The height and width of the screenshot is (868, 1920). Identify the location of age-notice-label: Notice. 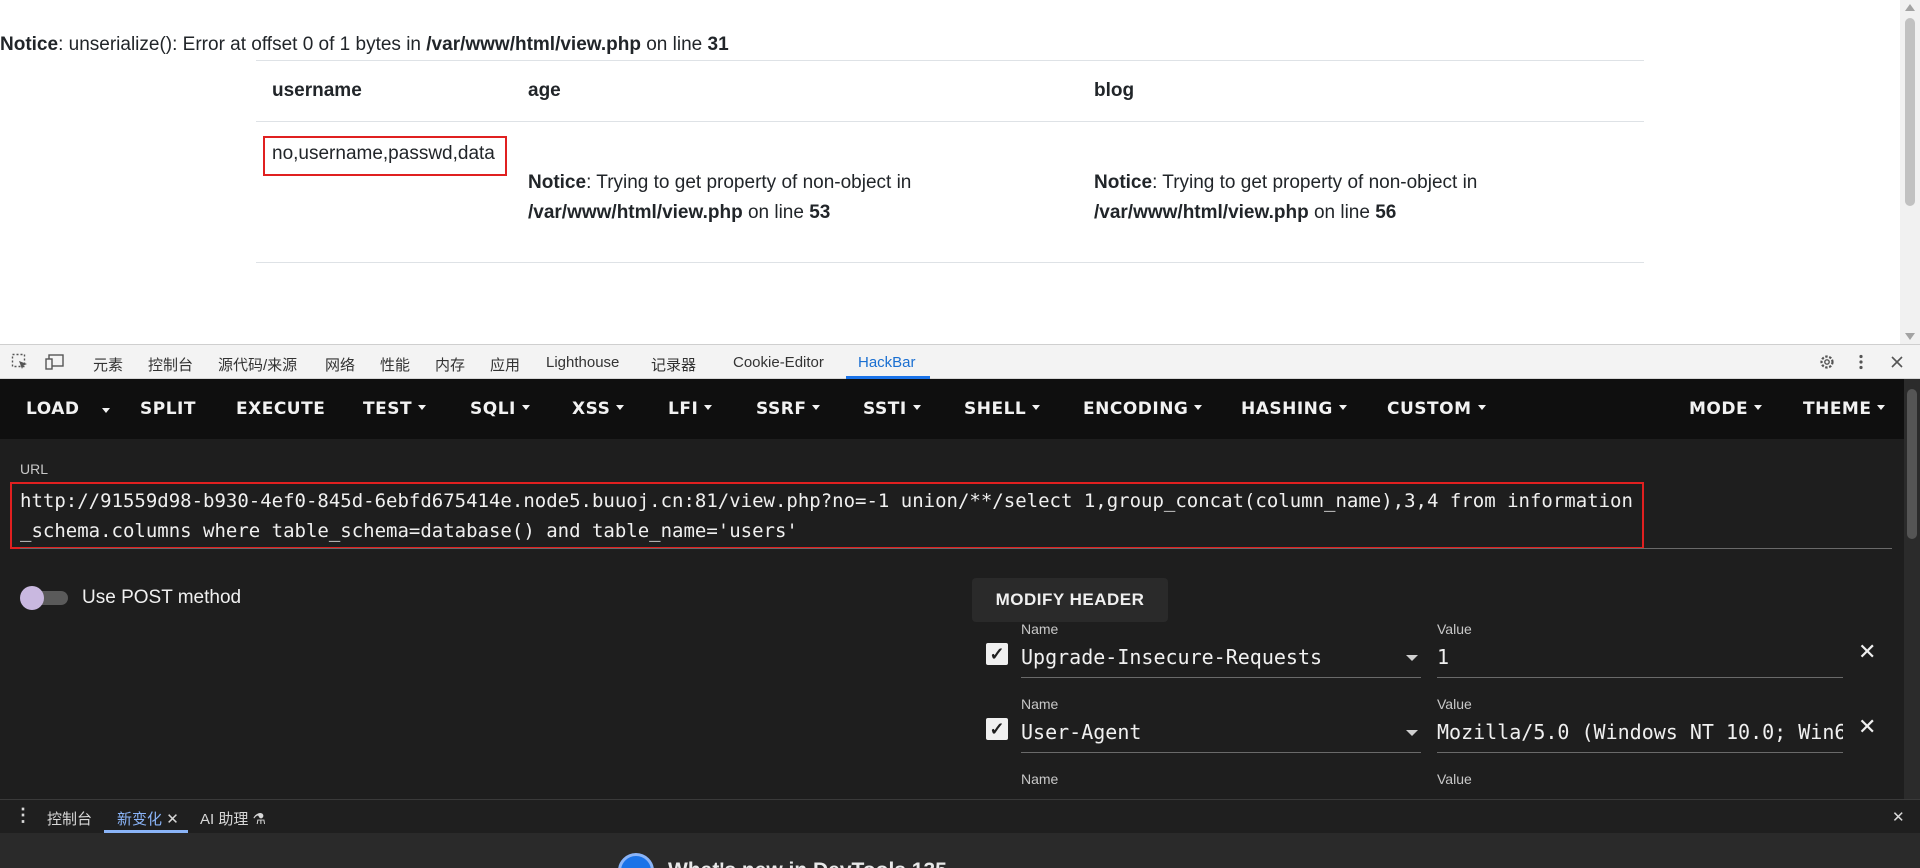
(557, 182).